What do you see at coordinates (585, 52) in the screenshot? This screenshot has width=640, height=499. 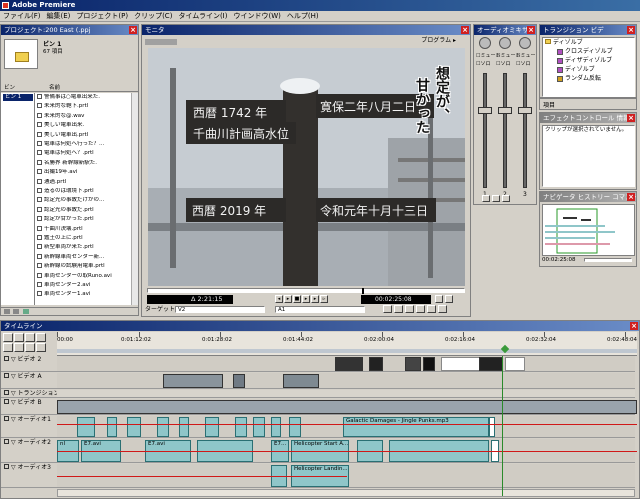 I see `transition-item: クロスディゾルブ` at bounding box center [585, 52].